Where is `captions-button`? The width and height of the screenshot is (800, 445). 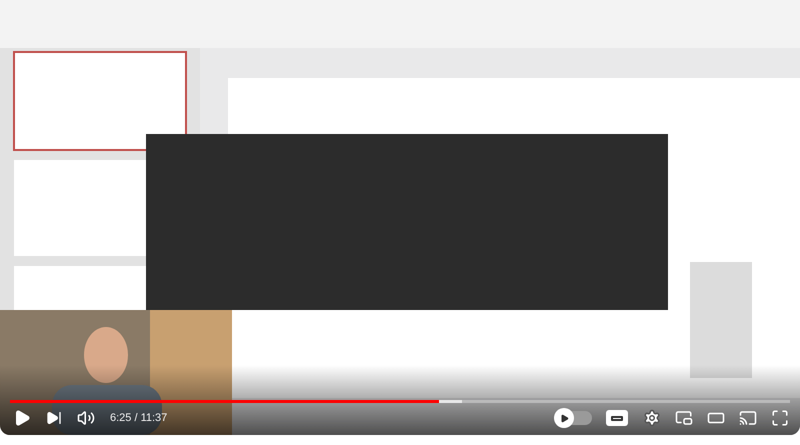
captions-button is located at coordinates (617, 418).